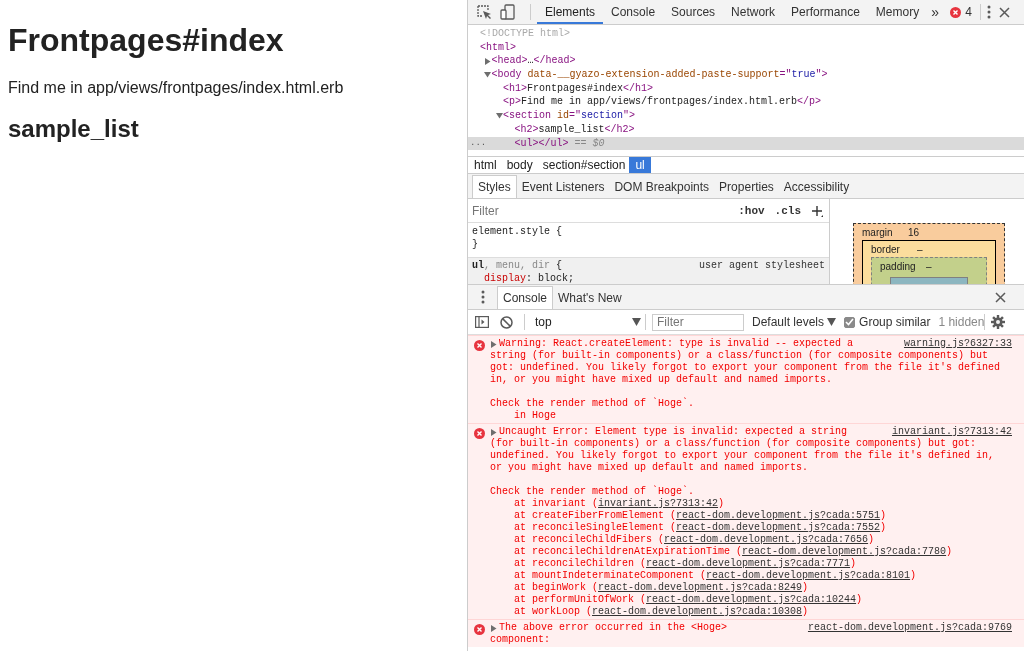 Image resolution: width=1024 pixels, height=651 pixels. What do you see at coordinates (662, 187) in the screenshot?
I see `sidebar-tab: DOM Breakpoints` at bounding box center [662, 187].